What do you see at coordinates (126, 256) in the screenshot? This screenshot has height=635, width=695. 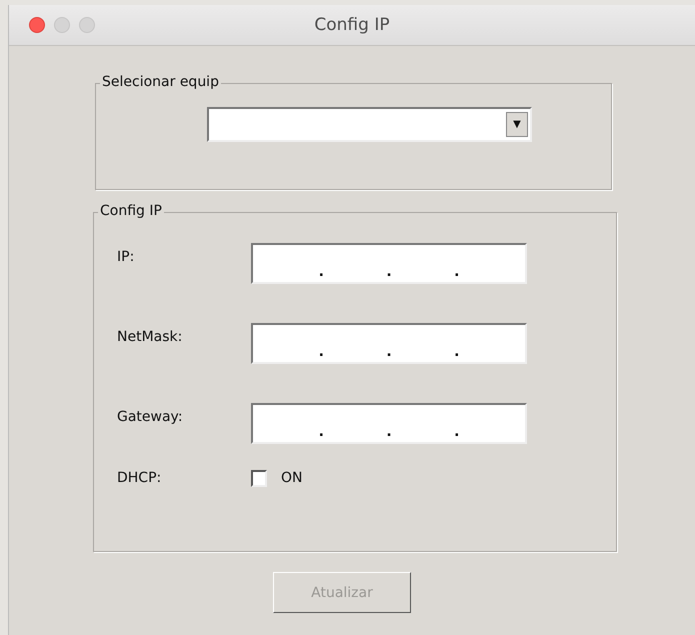 I see `field-label: IP:` at bounding box center [126, 256].